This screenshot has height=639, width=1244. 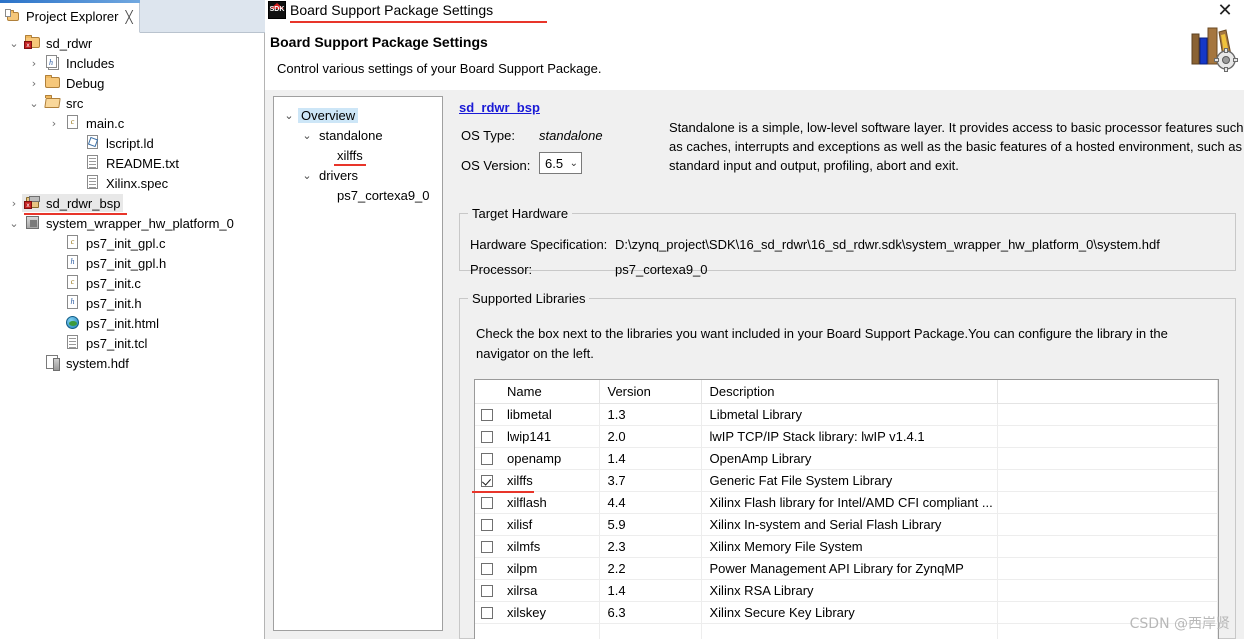 What do you see at coordinates (106, 343) in the screenshot?
I see `tree-item-content: ps7_init.tcl` at bounding box center [106, 343].